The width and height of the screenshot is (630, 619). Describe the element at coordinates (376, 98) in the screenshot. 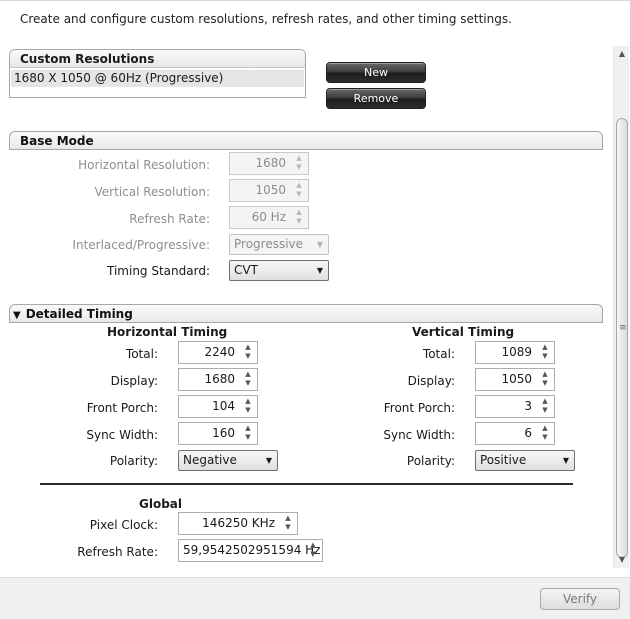

I see `remove-button: Remove` at that location.